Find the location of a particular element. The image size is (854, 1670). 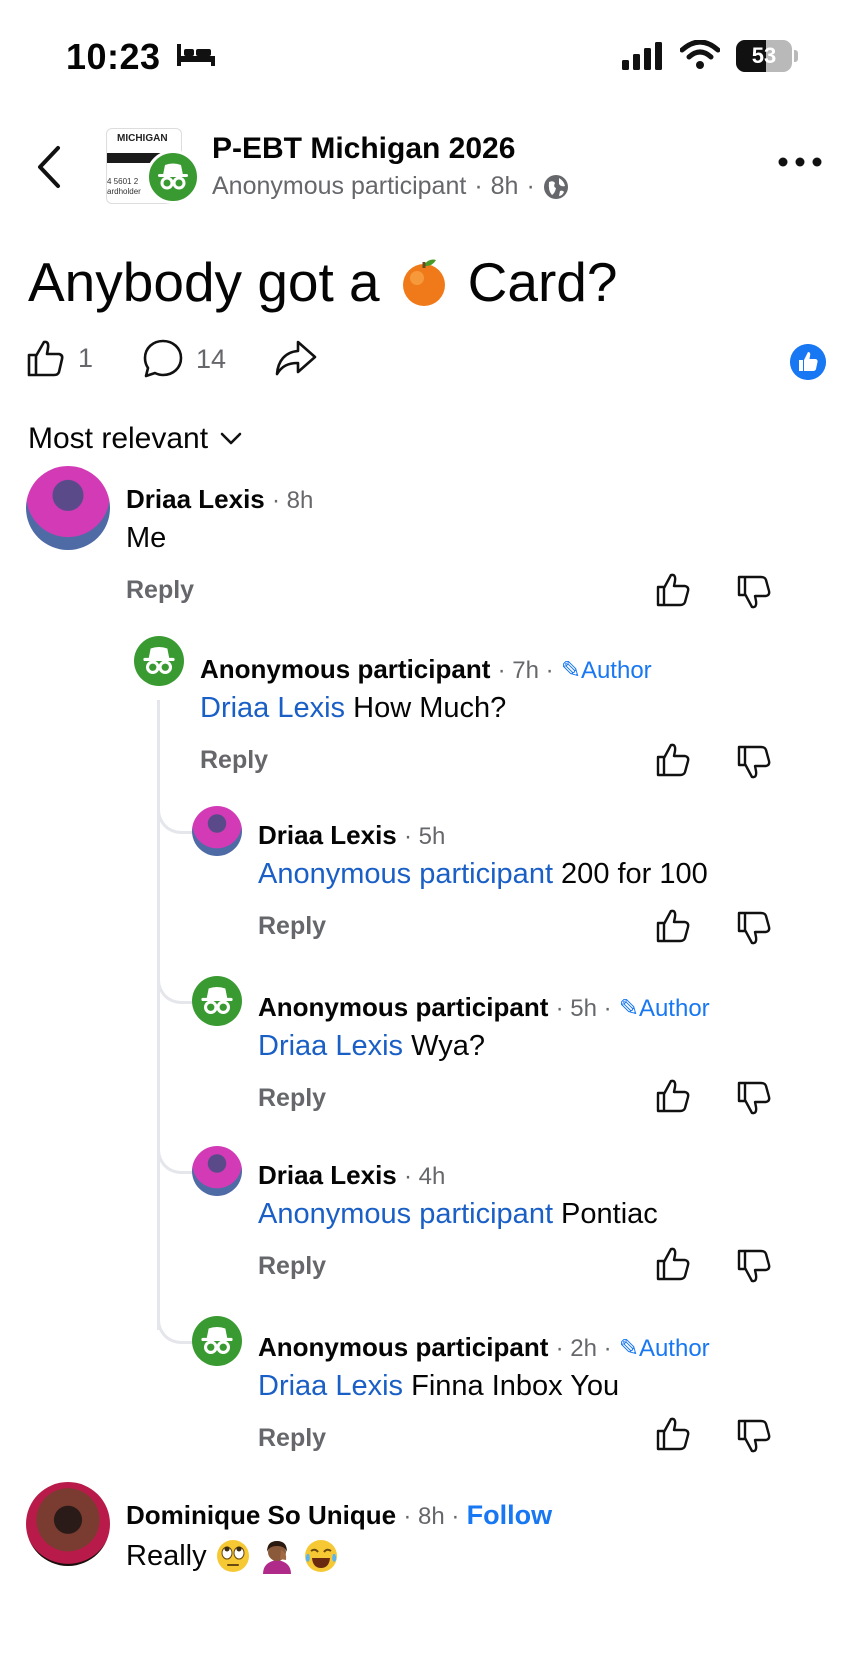

more-options-button is located at coordinates (800, 162).